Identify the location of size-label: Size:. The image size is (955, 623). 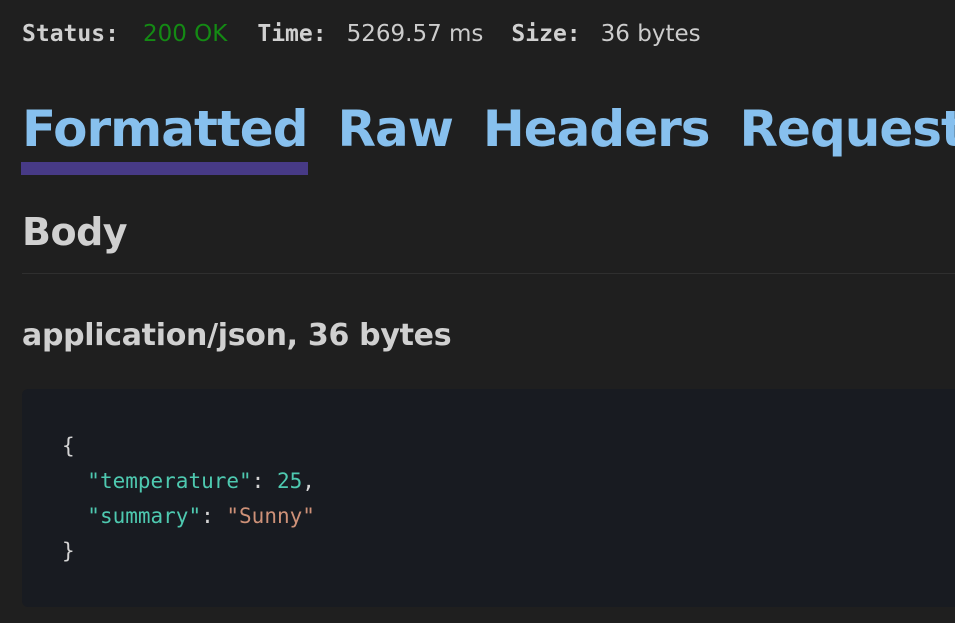
(546, 34).